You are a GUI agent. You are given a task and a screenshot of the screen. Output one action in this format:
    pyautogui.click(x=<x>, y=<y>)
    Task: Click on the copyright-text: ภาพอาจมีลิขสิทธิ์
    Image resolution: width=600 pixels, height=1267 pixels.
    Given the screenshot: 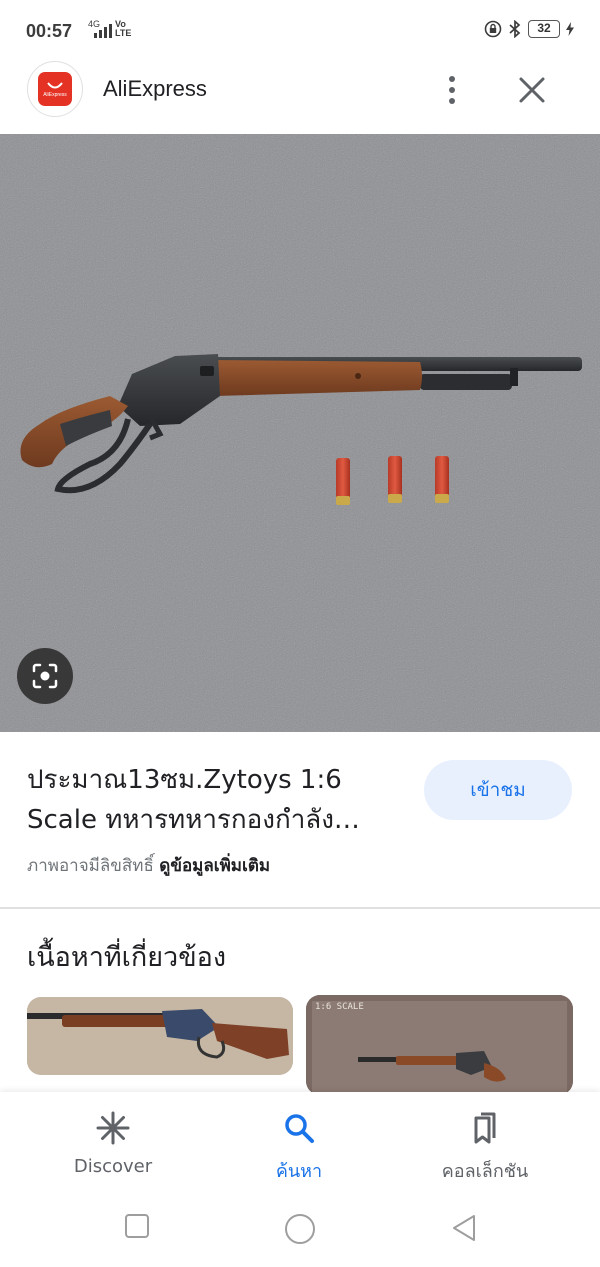 What is the action you would take?
    pyautogui.click(x=90, y=866)
    